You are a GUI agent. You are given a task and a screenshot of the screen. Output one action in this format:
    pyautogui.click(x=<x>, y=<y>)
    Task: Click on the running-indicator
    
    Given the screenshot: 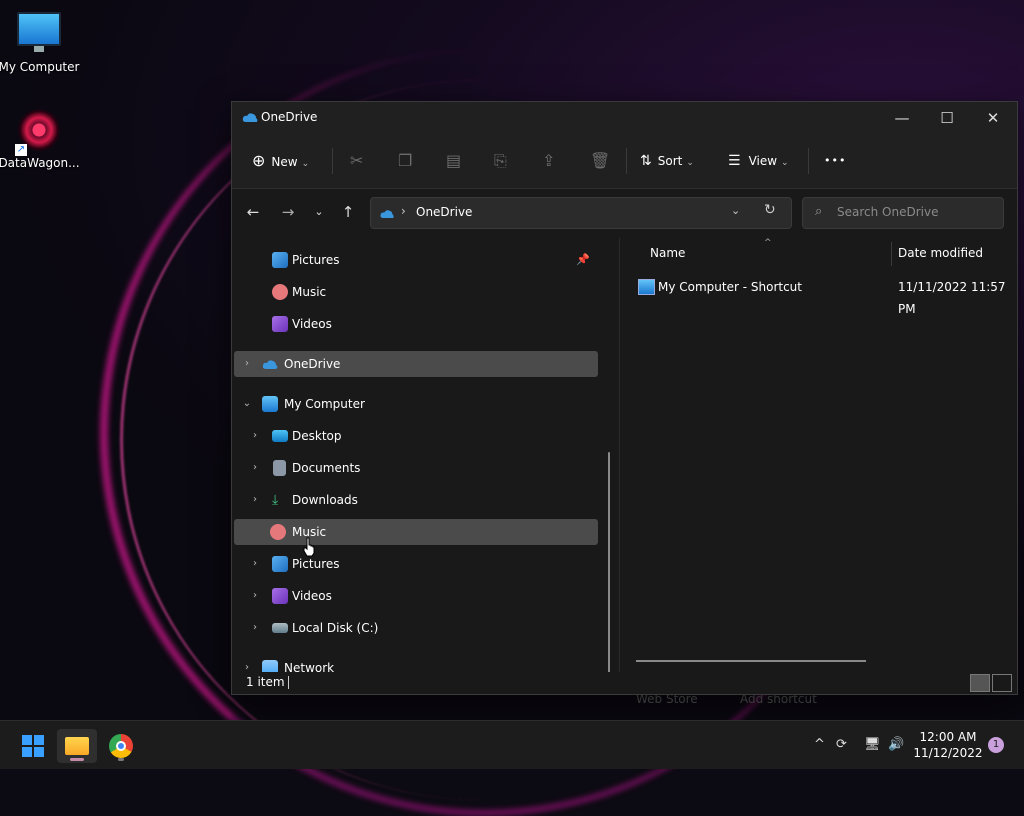 What is the action you would take?
    pyautogui.click(x=121, y=759)
    